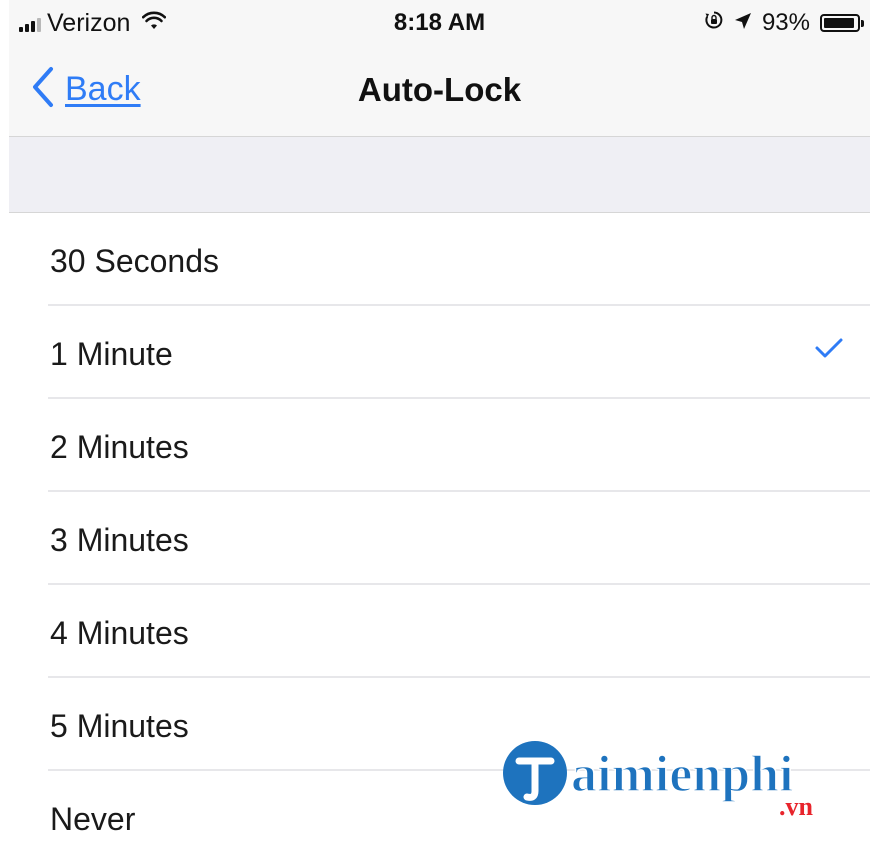  Describe the element at coordinates (682, 774) in the screenshot. I see `logo-brand-text: aimienphi` at that location.